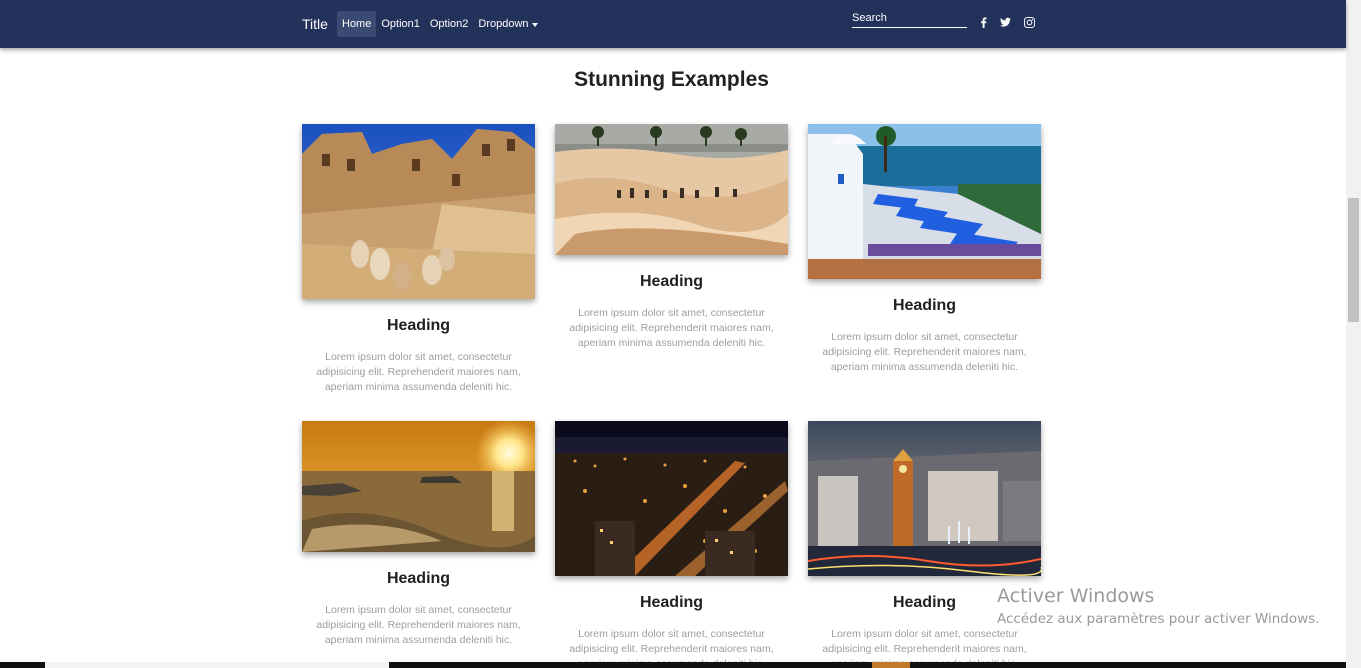  Describe the element at coordinates (673, 665) in the screenshot. I see `taskbar-strip` at that location.